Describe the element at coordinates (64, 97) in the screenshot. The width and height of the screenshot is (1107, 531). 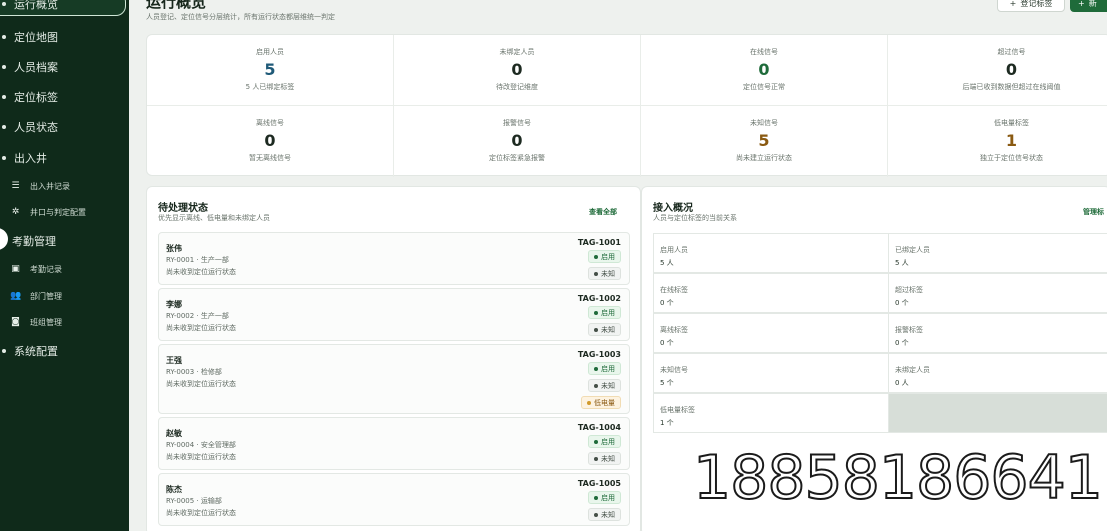
I see `sidebar-item-tags: 定位标签` at that location.